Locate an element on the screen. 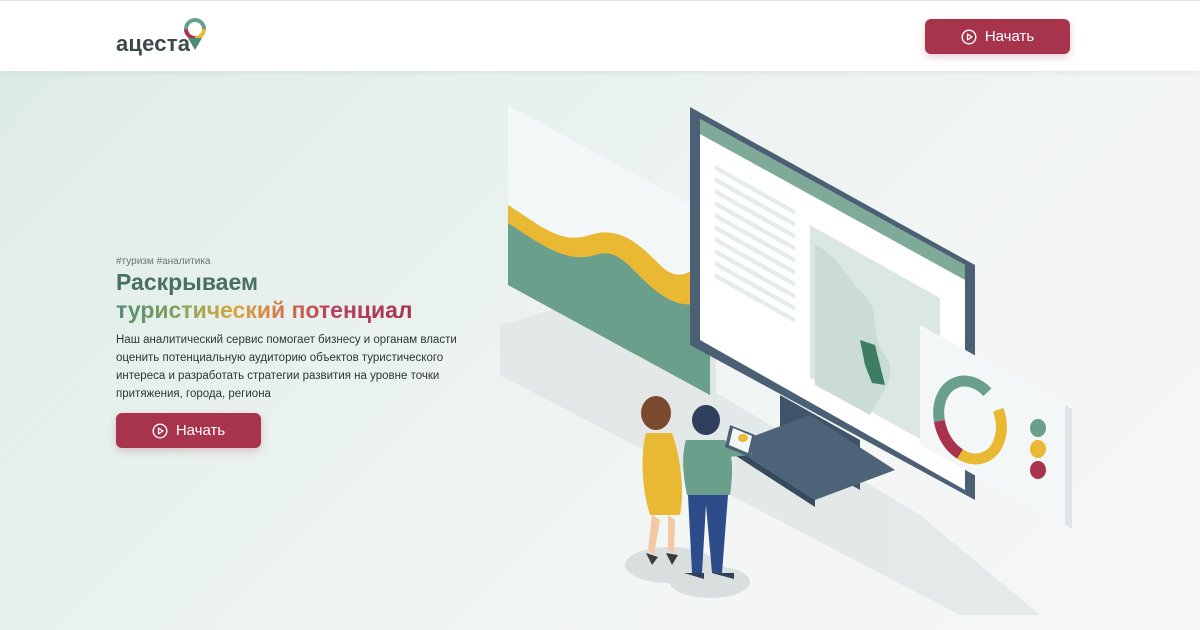 Image resolution: width=1200 pixels, height=630 pixels. logo-text: ацеста is located at coordinates (153, 43).